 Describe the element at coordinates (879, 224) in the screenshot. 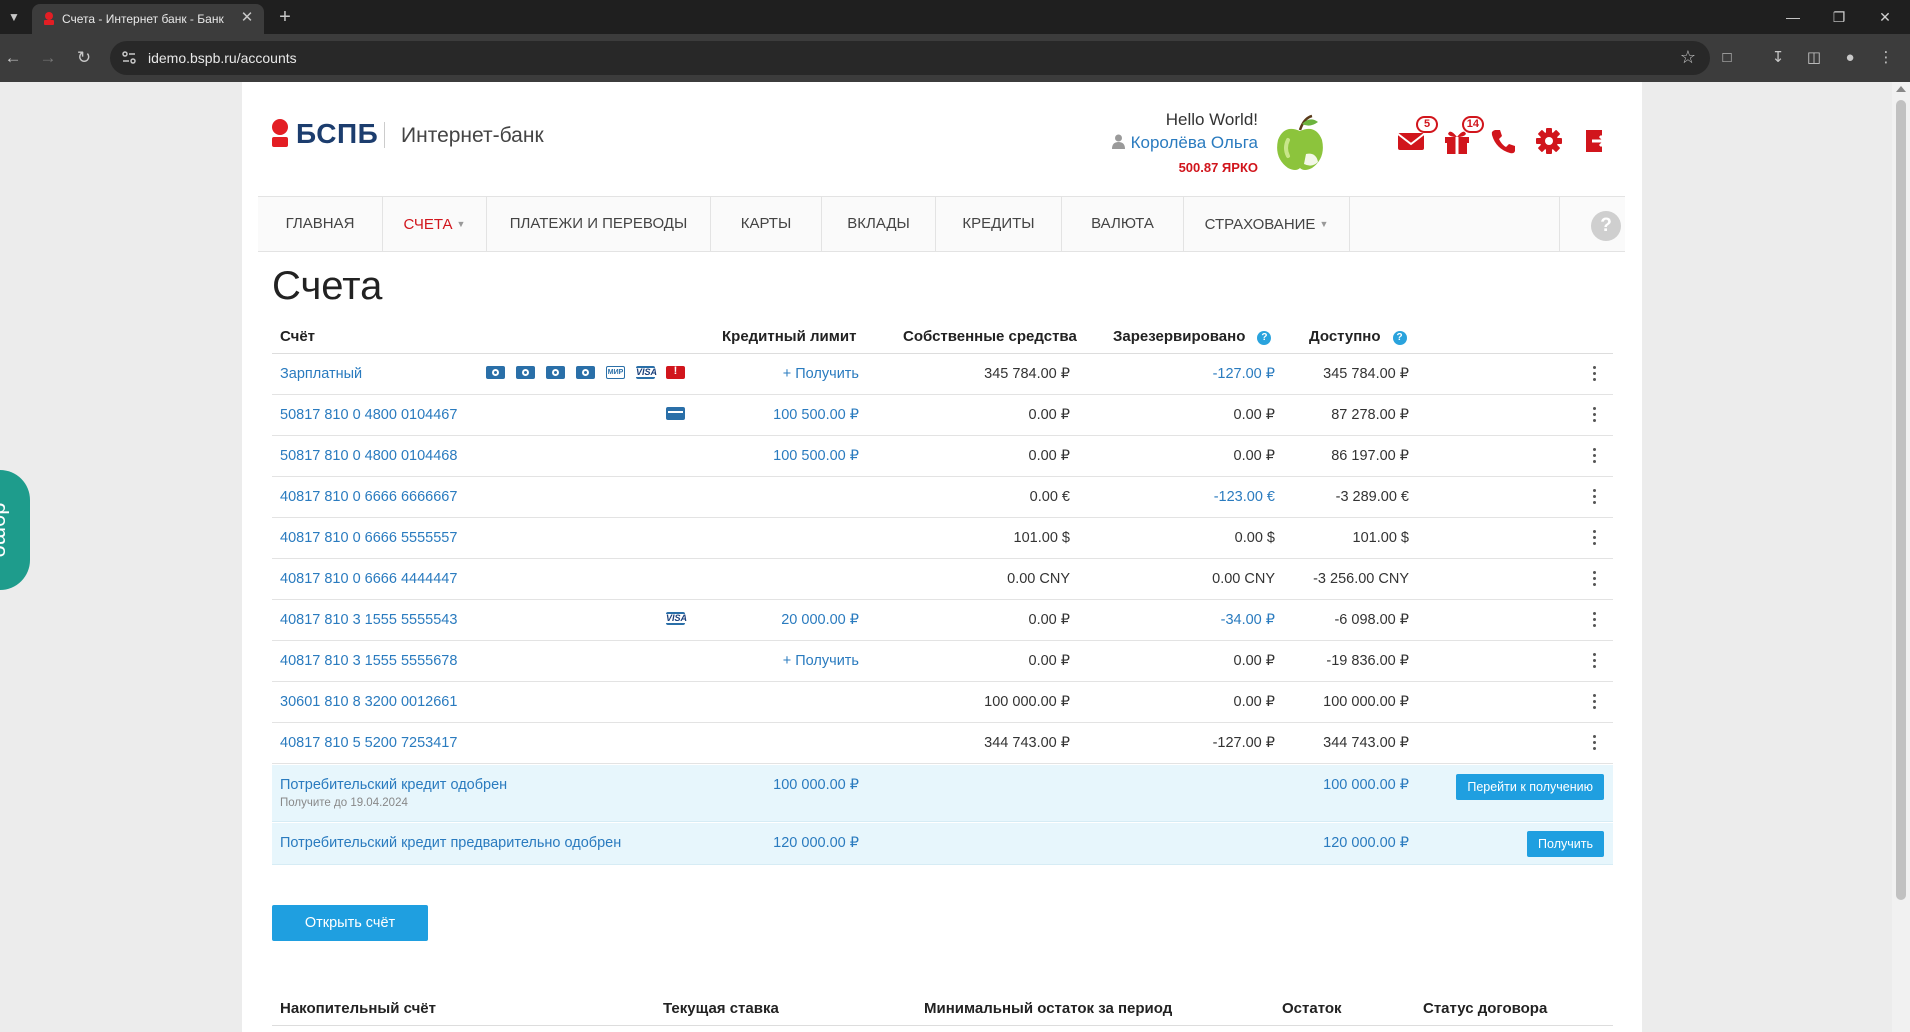

I see `nav-item-deposits: ВКЛАДЫ` at that location.